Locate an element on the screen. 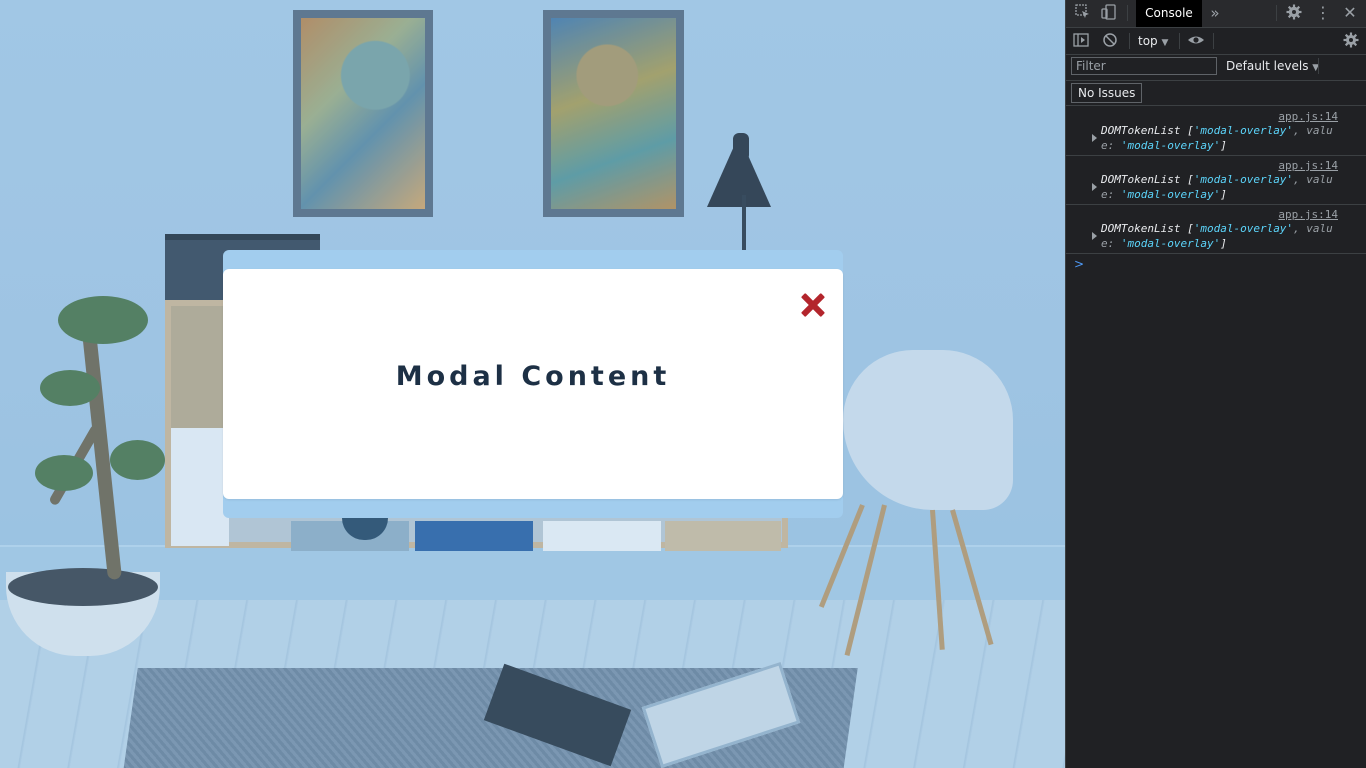  settings-icon is located at coordinates (1294, 13).